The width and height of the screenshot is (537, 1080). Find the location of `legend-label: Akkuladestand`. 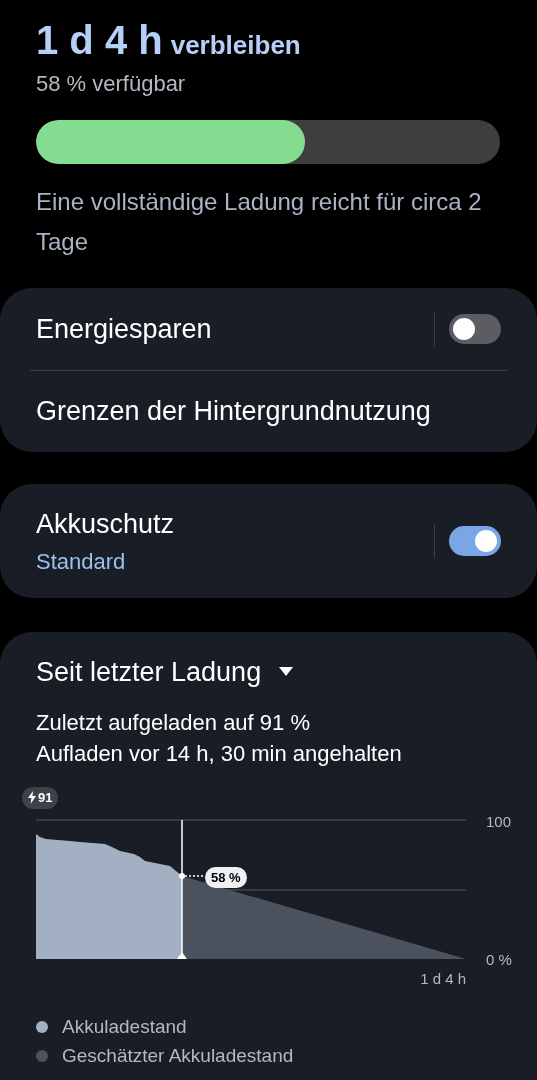

legend-label: Akkuladestand is located at coordinates (124, 1026).